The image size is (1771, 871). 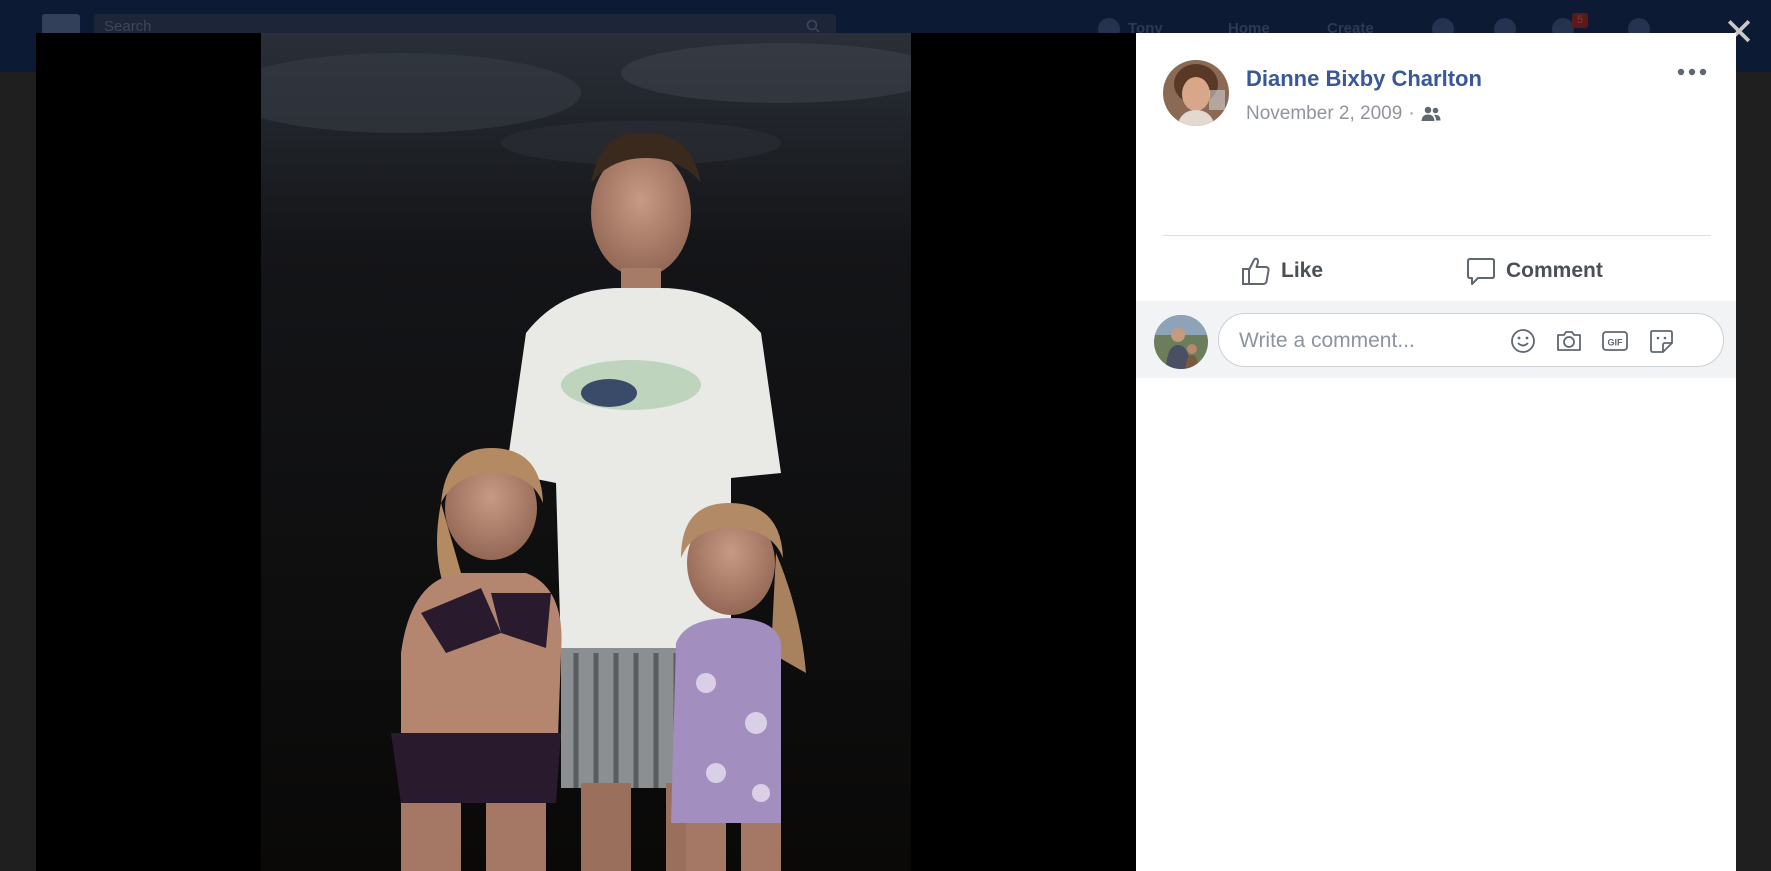 I want to click on gif-icon: GIF, so click(x=1615, y=341).